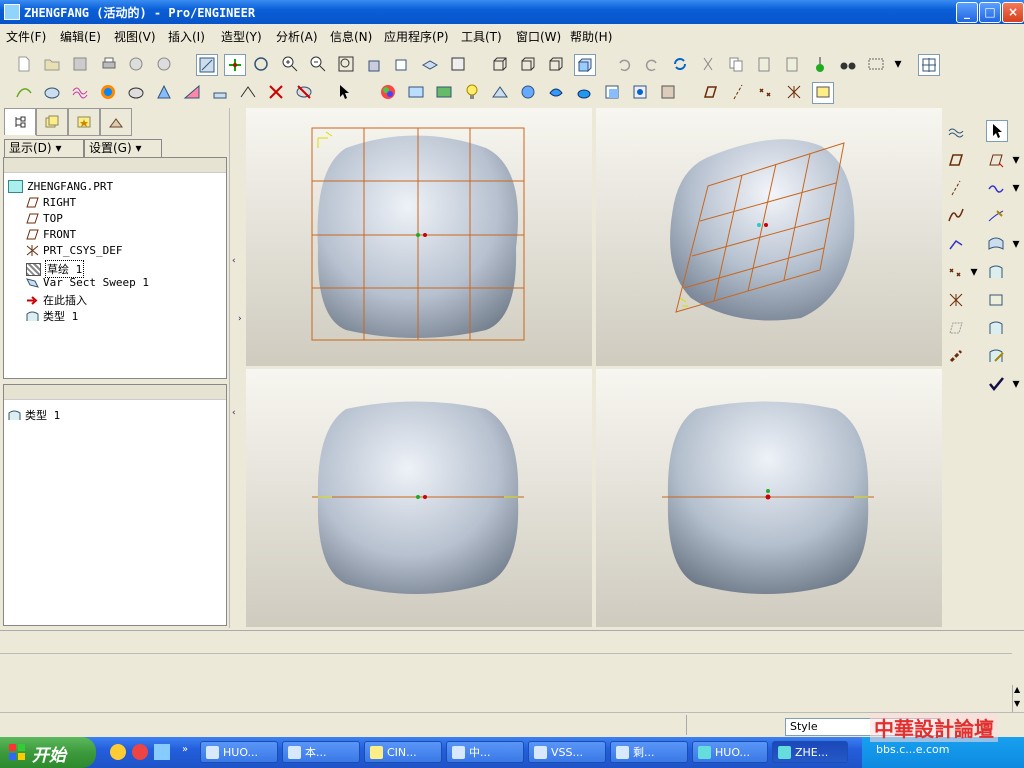 The image size is (1024, 768). I want to click on dihedral-icon, so click(248, 92).